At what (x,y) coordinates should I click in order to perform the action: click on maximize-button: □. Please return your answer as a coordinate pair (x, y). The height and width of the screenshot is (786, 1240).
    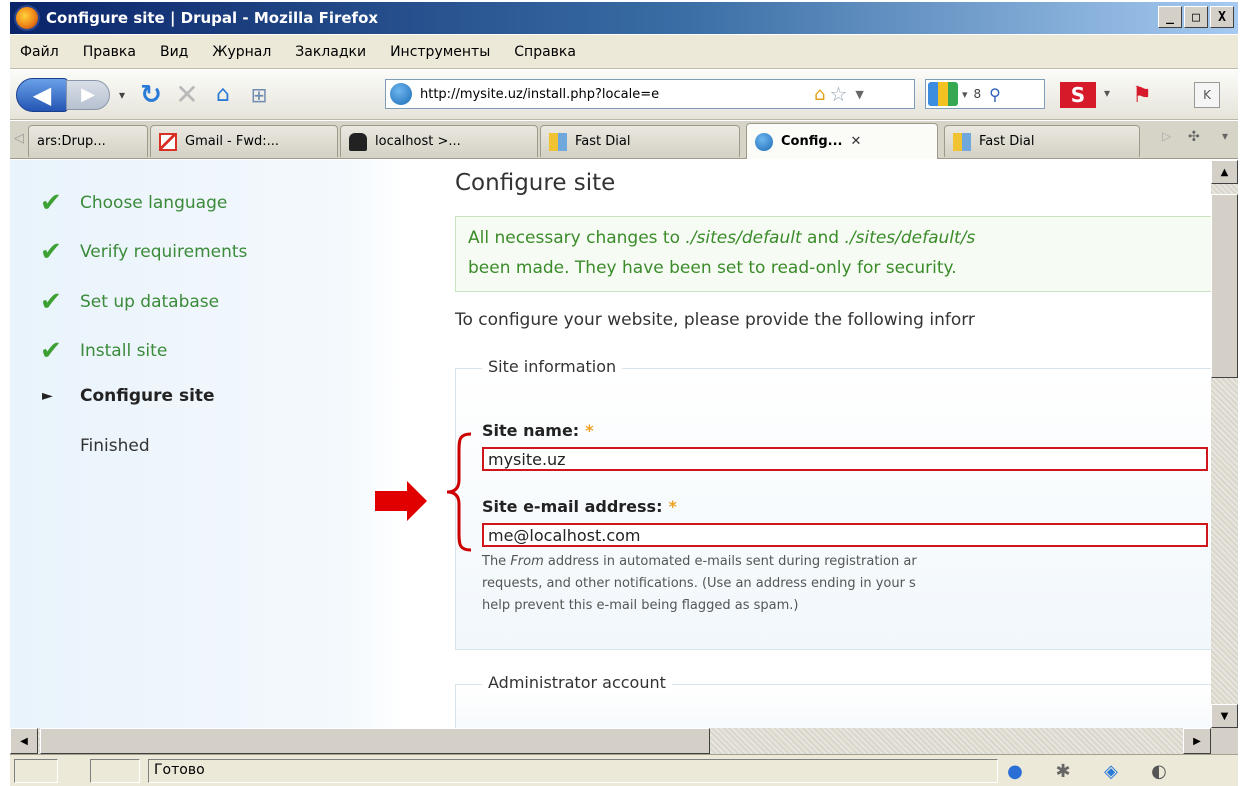
    Looking at the image, I should click on (1196, 17).